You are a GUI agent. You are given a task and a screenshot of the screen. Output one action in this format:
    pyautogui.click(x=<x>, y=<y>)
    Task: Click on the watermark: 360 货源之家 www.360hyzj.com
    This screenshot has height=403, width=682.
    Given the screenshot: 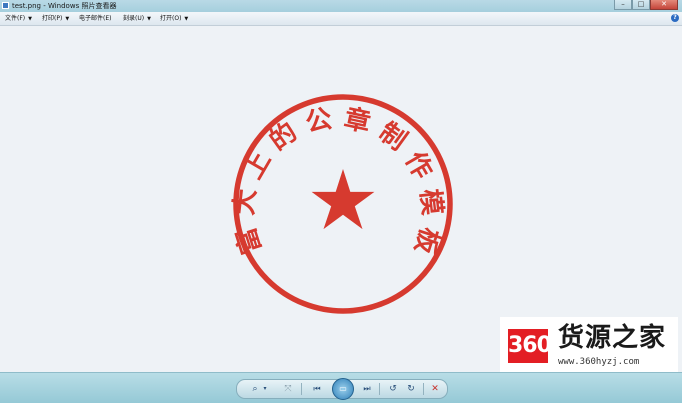 What is the action you would take?
    pyautogui.click(x=589, y=345)
    